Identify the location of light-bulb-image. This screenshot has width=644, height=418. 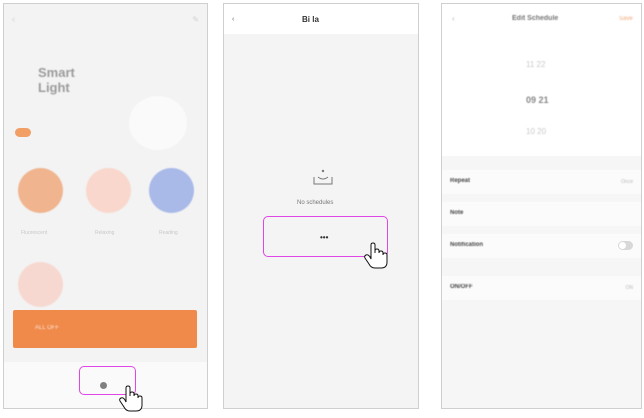
(158, 123).